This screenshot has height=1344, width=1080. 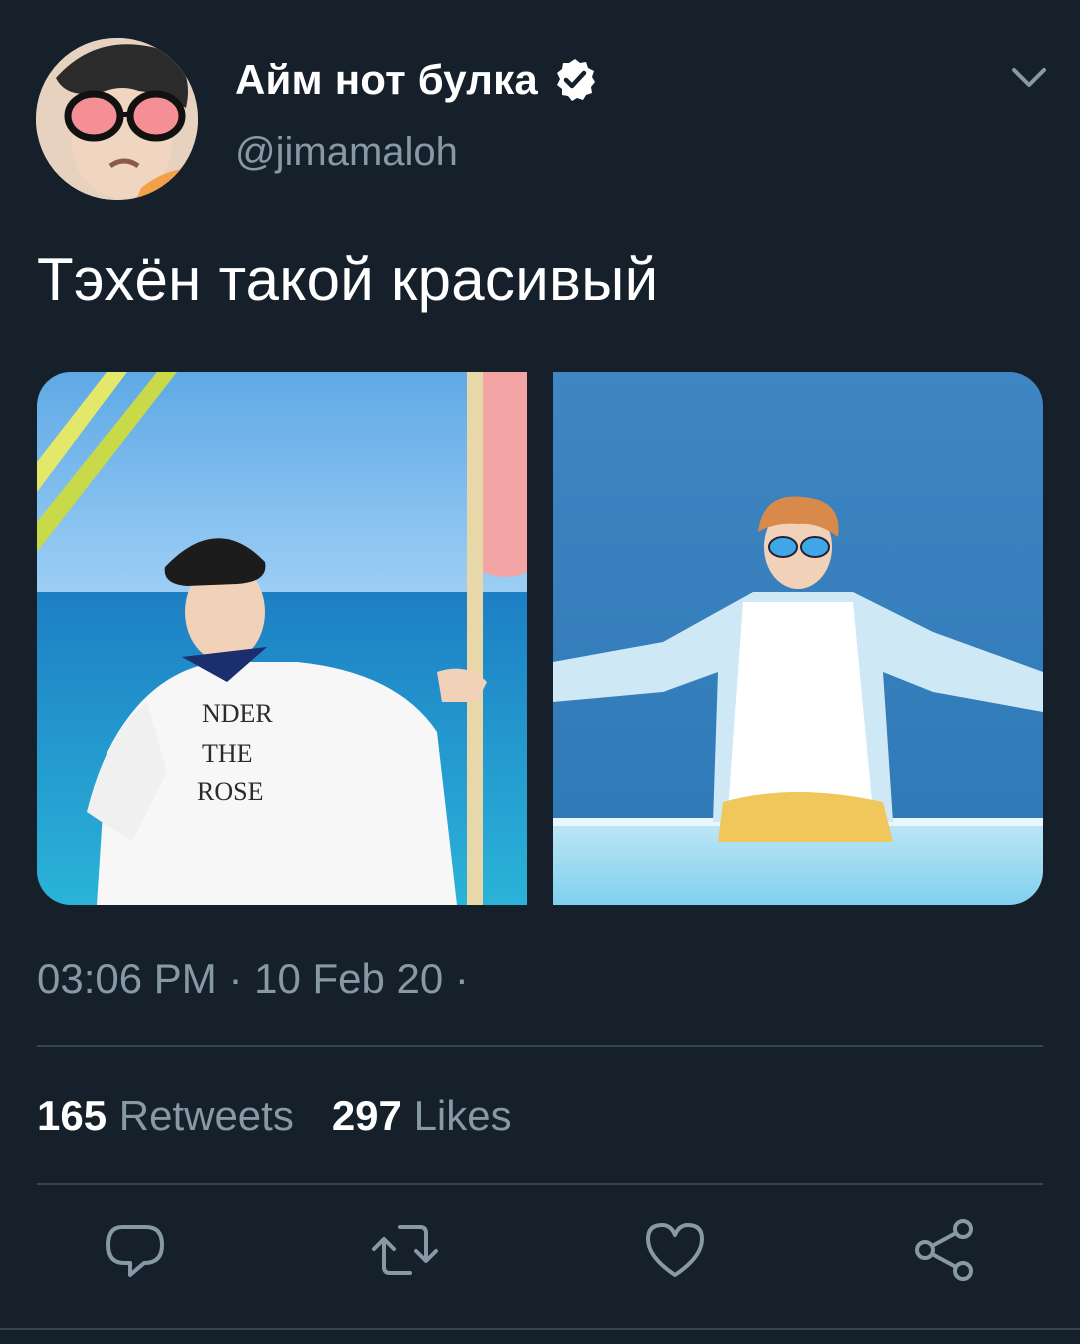 I want to click on share-icon, so click(x=944, y=1250).